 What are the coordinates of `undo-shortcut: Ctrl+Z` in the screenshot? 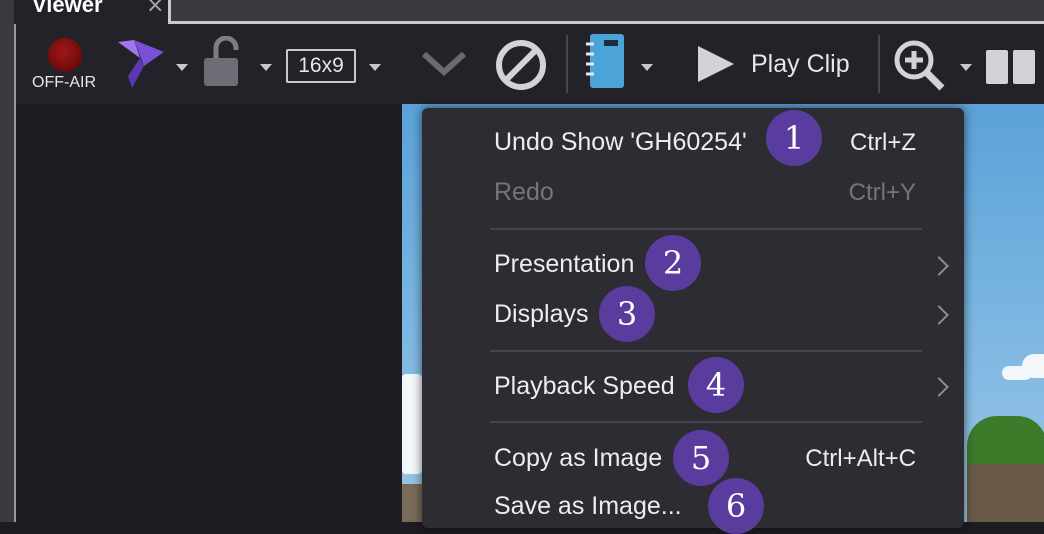 It's located at (883, 142).